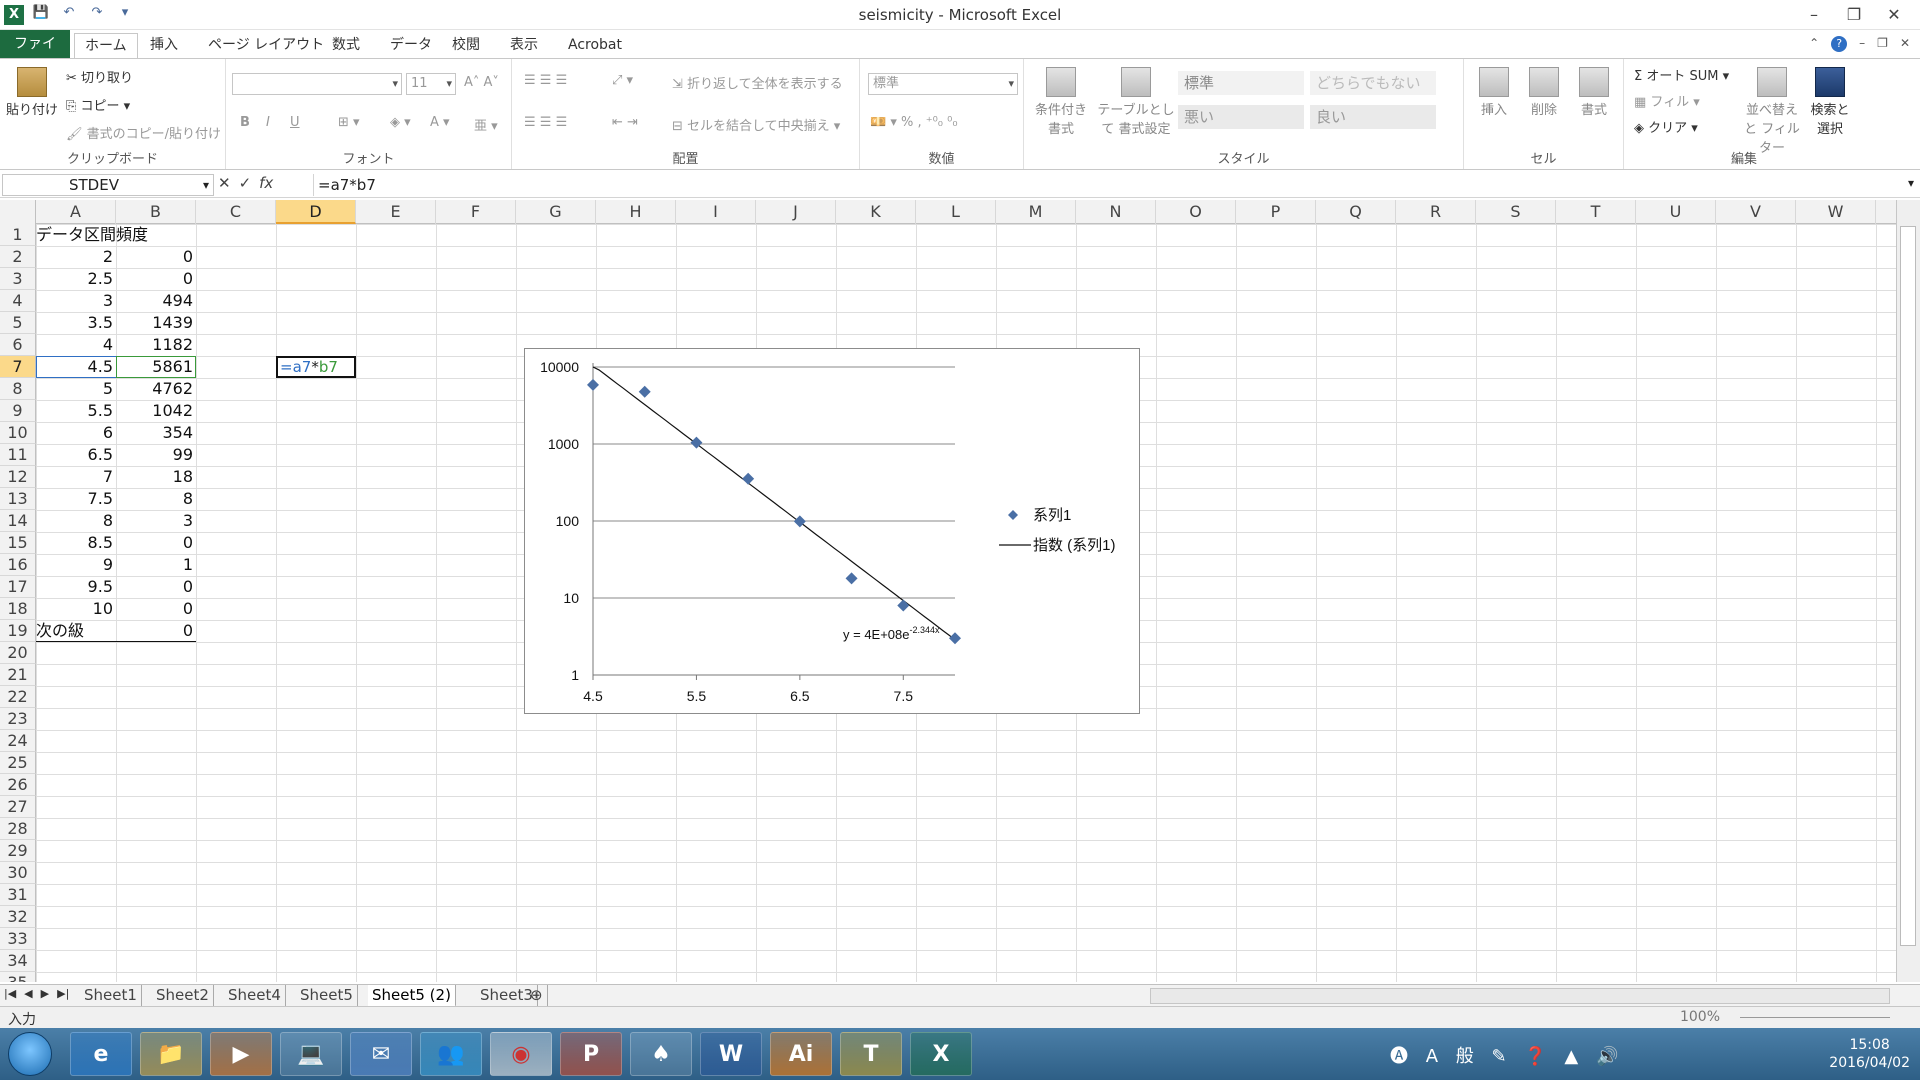 The width and height of the screenshot is (1920, 1080). What do you see at coordinates (156, 609) in the screenshot?
I see `cell-b18: 0` at bounding box center [156, 609].